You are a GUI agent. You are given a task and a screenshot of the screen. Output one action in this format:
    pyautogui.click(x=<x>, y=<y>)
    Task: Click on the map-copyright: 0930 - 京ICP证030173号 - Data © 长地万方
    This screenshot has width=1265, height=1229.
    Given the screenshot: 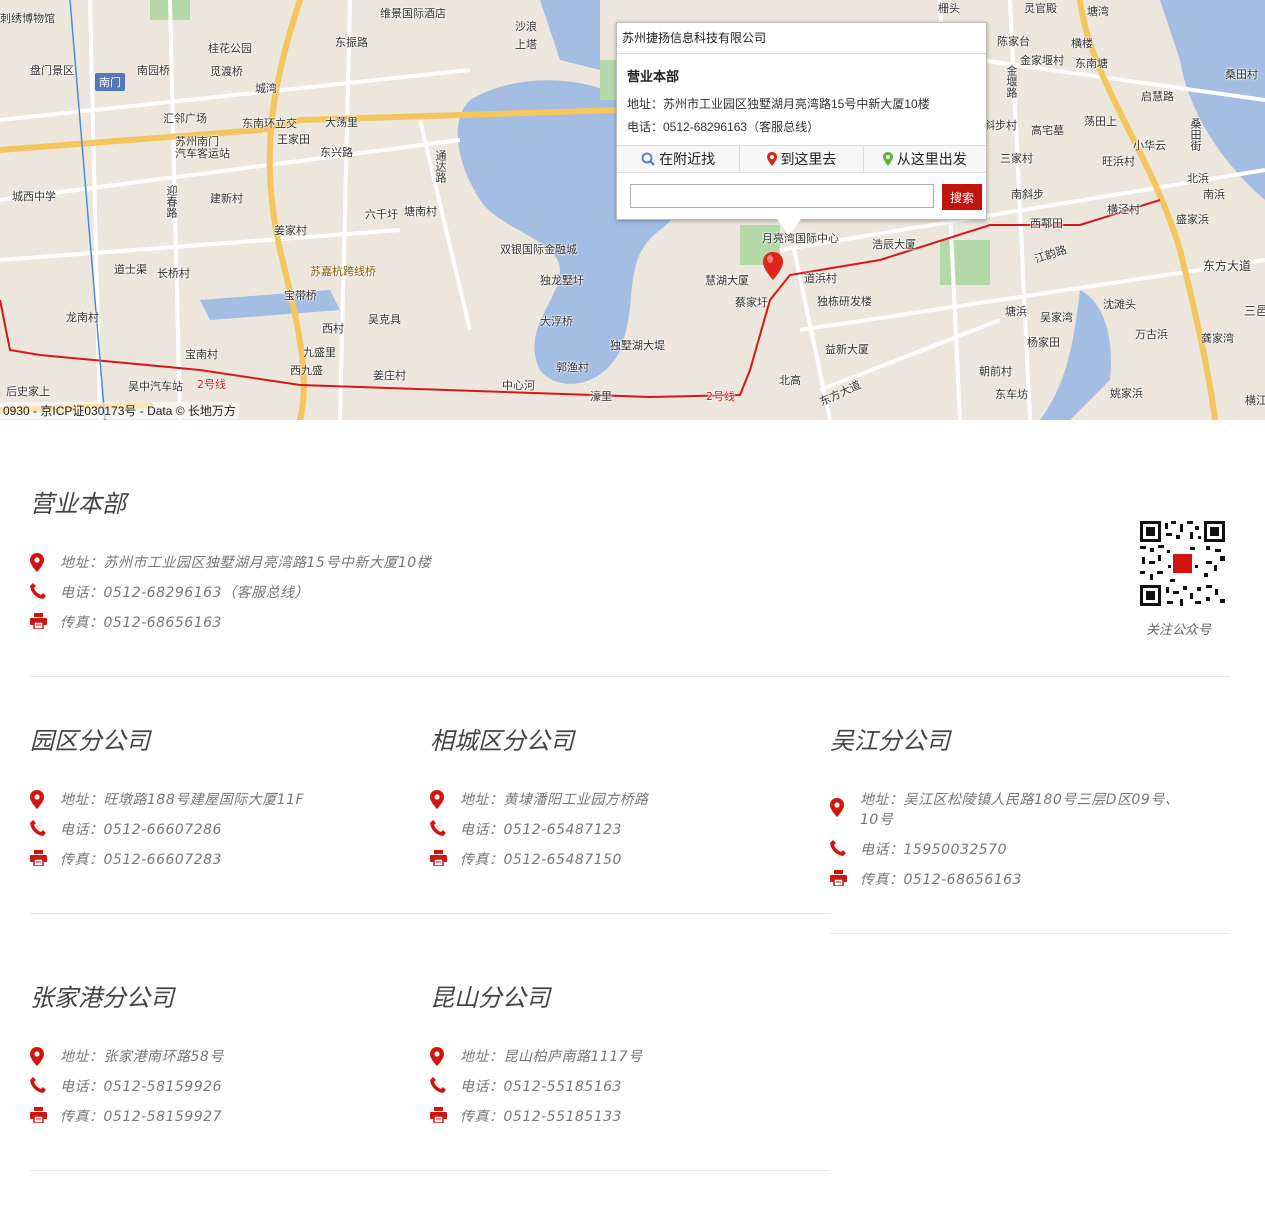 What is the action you would take?
    pyautogui.click(x=119, y=410)
    